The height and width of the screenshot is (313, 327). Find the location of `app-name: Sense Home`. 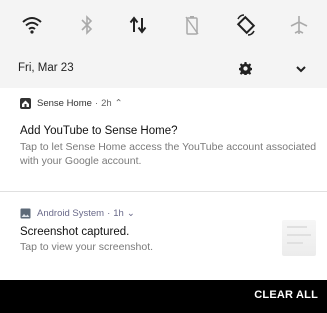

app-name: Sense Home is located at coordinates (64, 103).